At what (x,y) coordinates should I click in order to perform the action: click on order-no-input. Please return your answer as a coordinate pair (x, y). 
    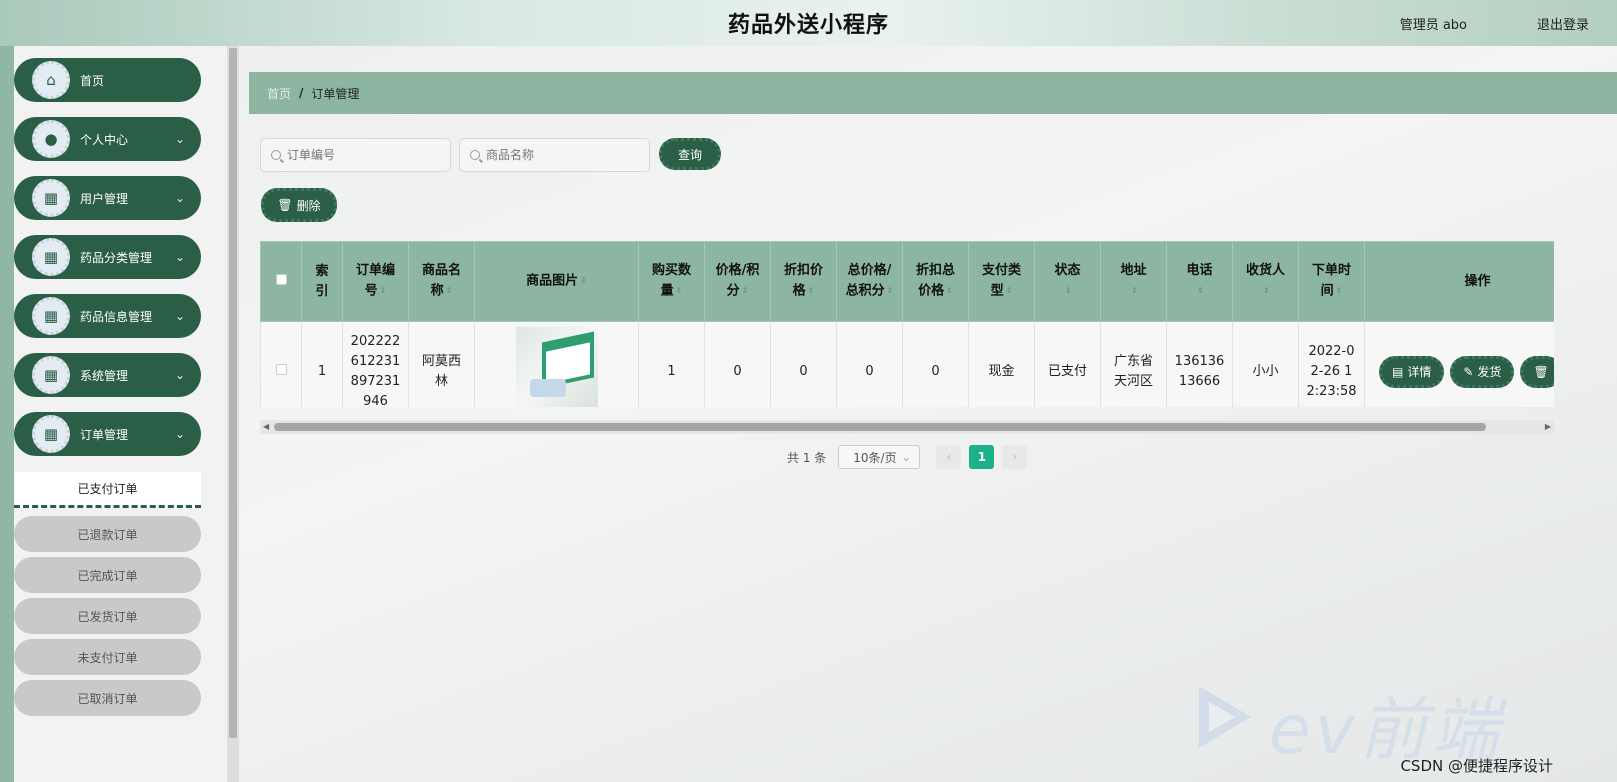
    Looking at the image, I should click on (362, 155).